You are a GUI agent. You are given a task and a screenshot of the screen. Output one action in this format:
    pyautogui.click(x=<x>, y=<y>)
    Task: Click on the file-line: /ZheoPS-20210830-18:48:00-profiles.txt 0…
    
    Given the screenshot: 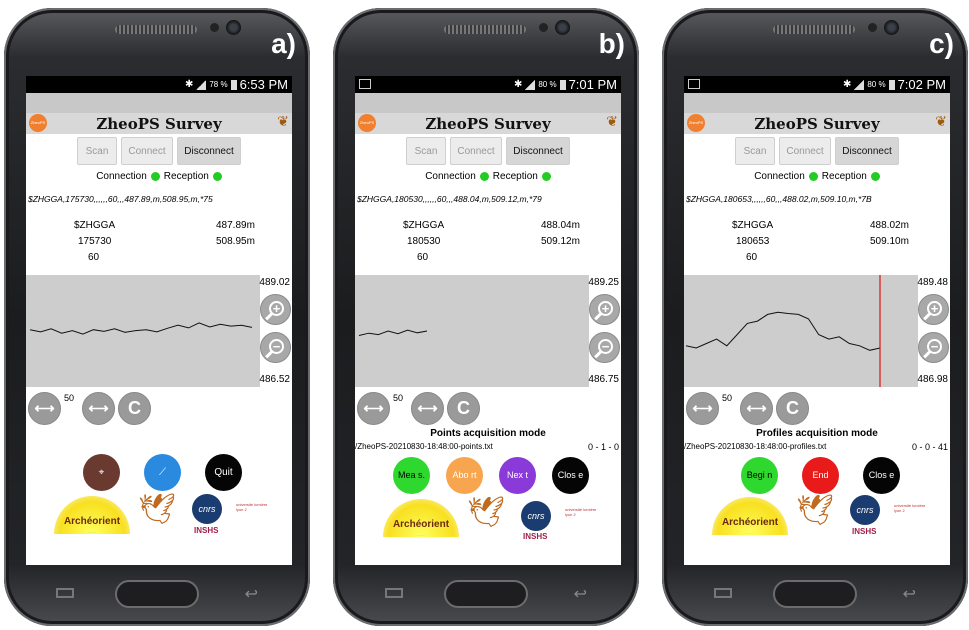 What is the action you would take?
    pyautogui.click(x=817, y=448)
    